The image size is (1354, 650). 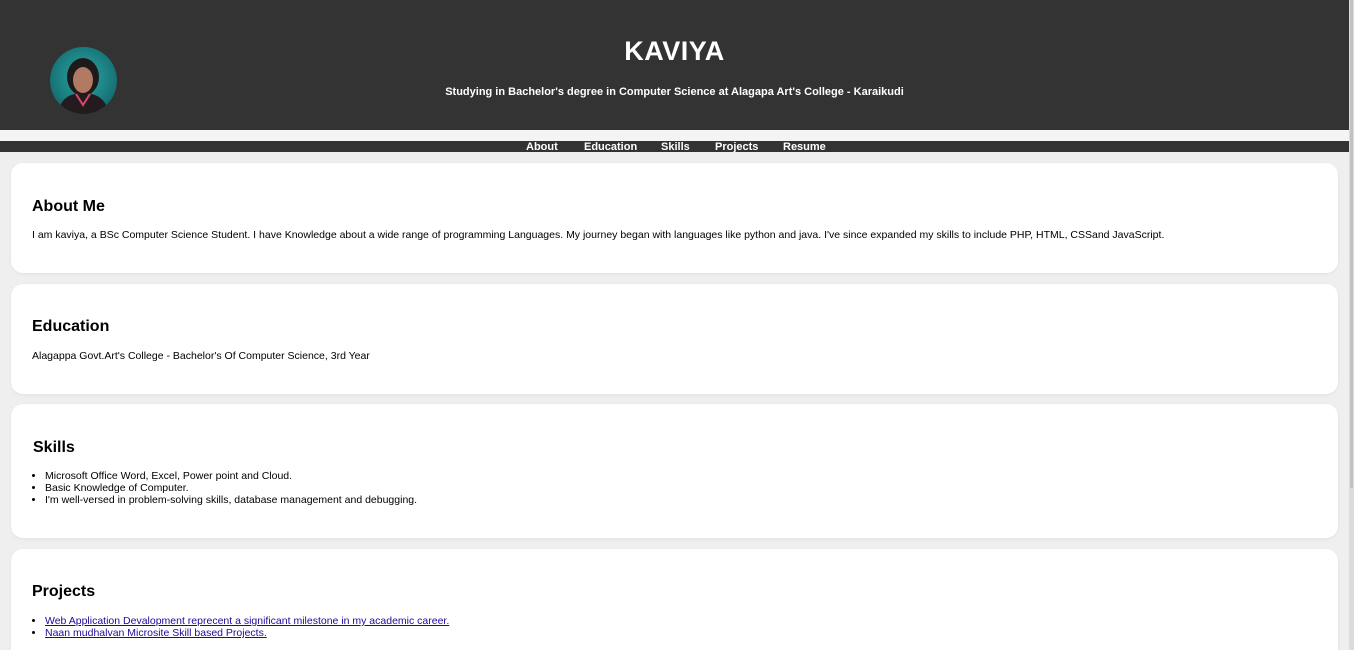 I want to click on about-heading: About Me, so click(x=68, y=206).